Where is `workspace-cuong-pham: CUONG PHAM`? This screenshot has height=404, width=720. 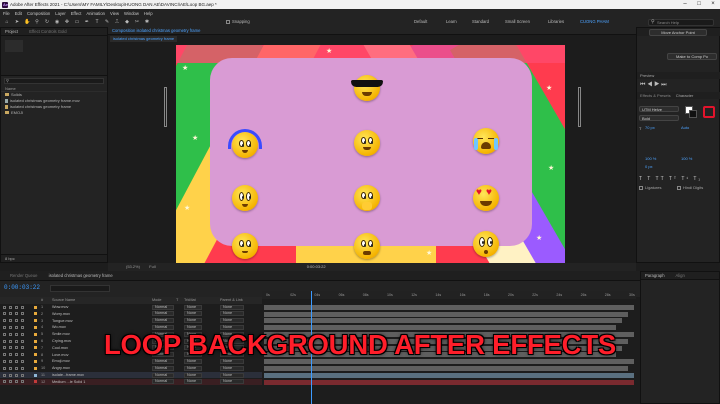
workspace-cuong-pham: CUONG PHAM is located at coordinates (594, 22).